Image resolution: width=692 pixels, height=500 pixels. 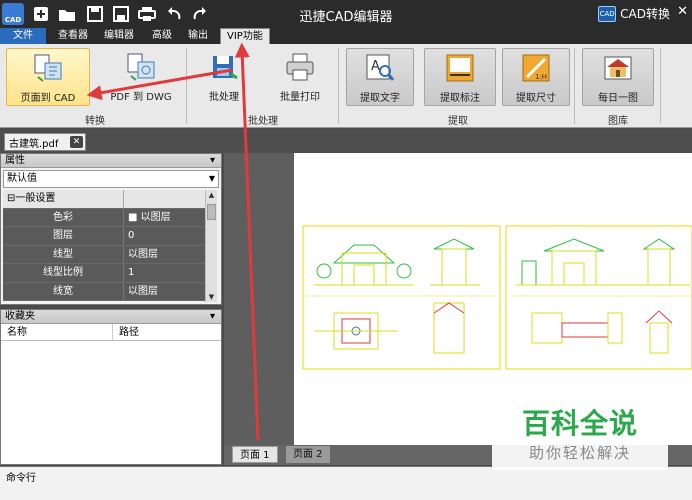 What do you see at coordinates (48, 98) in the screenshot?
I see `page-to-cad-label: 页面到 CAD` at bounding box center [48, 98].